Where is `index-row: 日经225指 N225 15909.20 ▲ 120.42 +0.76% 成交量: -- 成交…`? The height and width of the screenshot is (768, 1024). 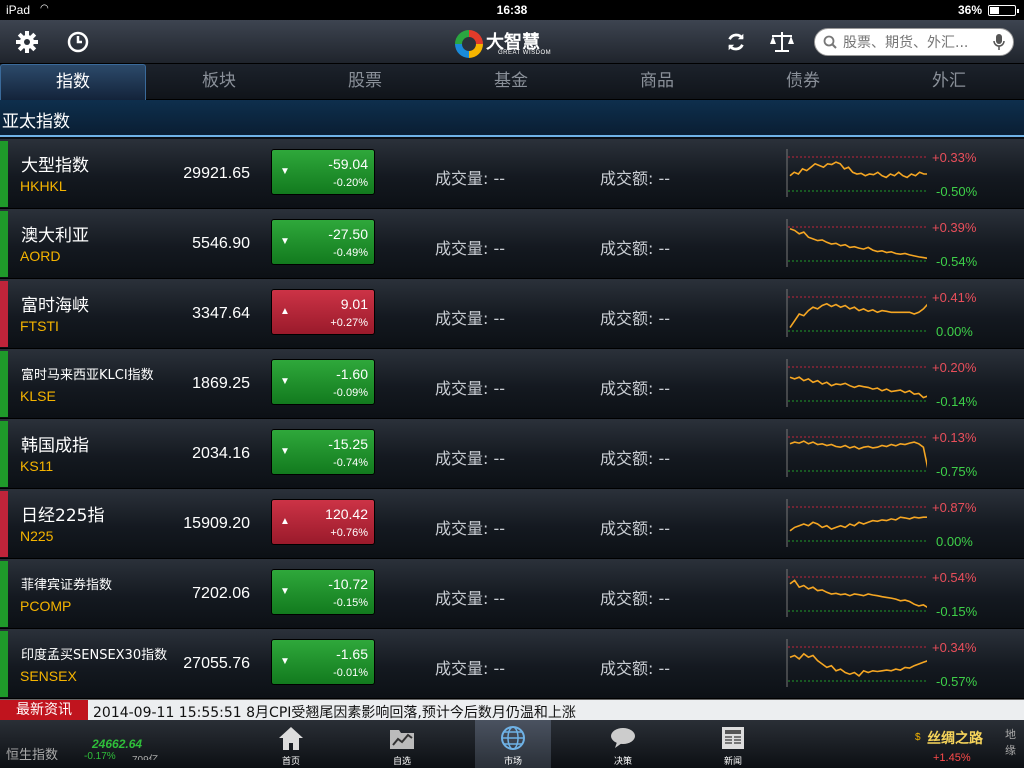 index-row: 日经225指 N225 15909.20 ▲ 120.42 +0.76% 成交量: -- 成交… is located at coordinates (512, 524).